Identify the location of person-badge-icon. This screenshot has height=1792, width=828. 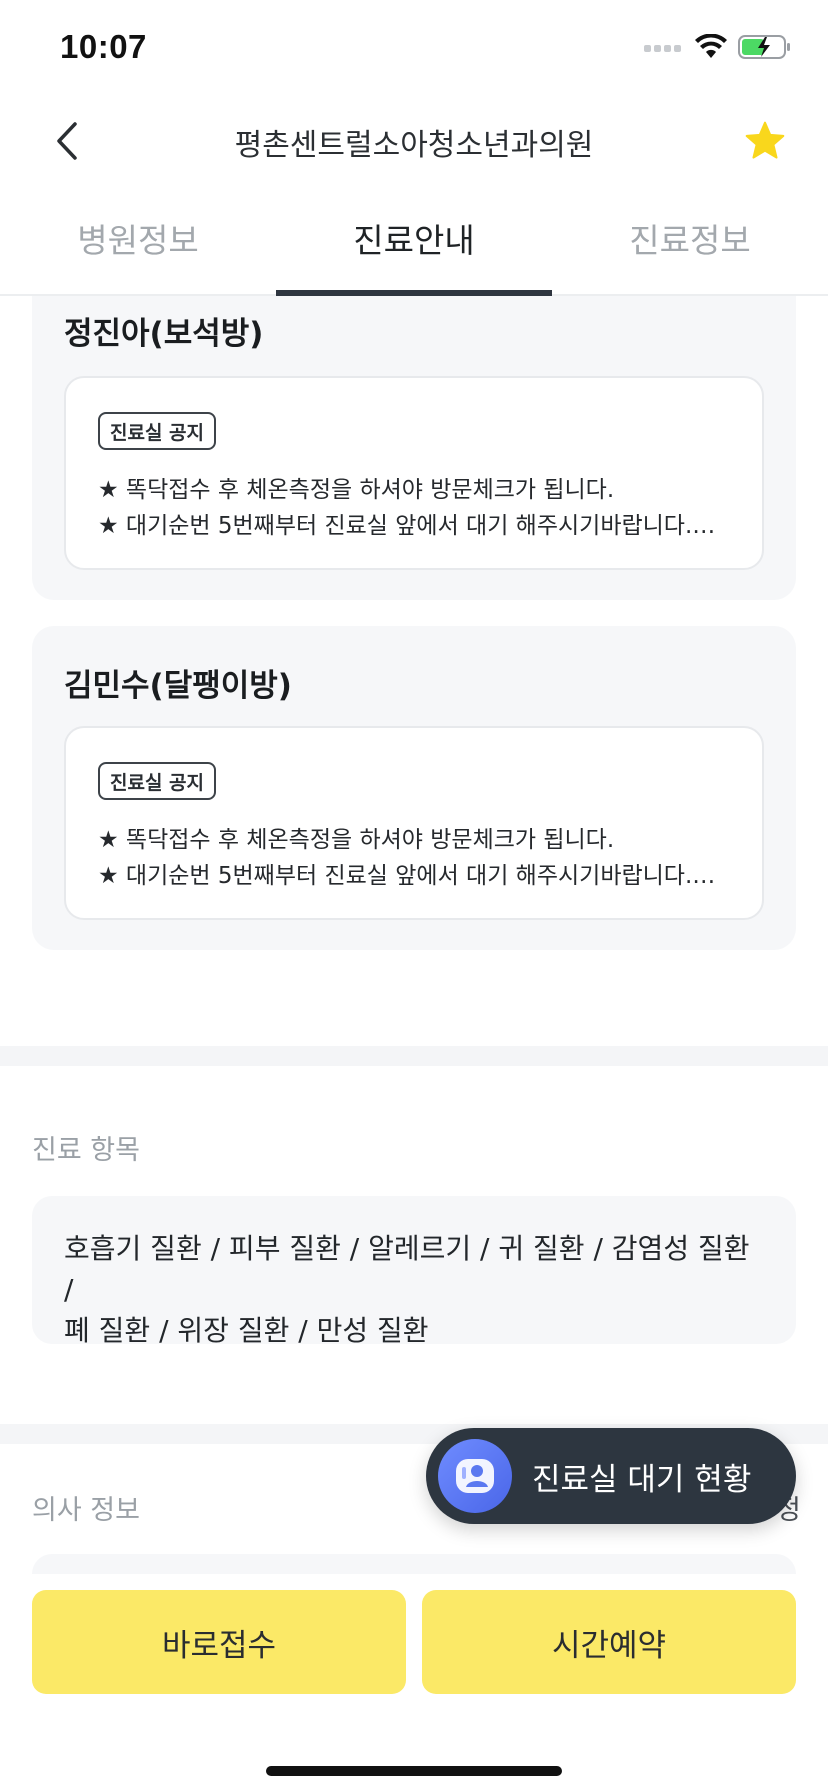
(475, 1476).